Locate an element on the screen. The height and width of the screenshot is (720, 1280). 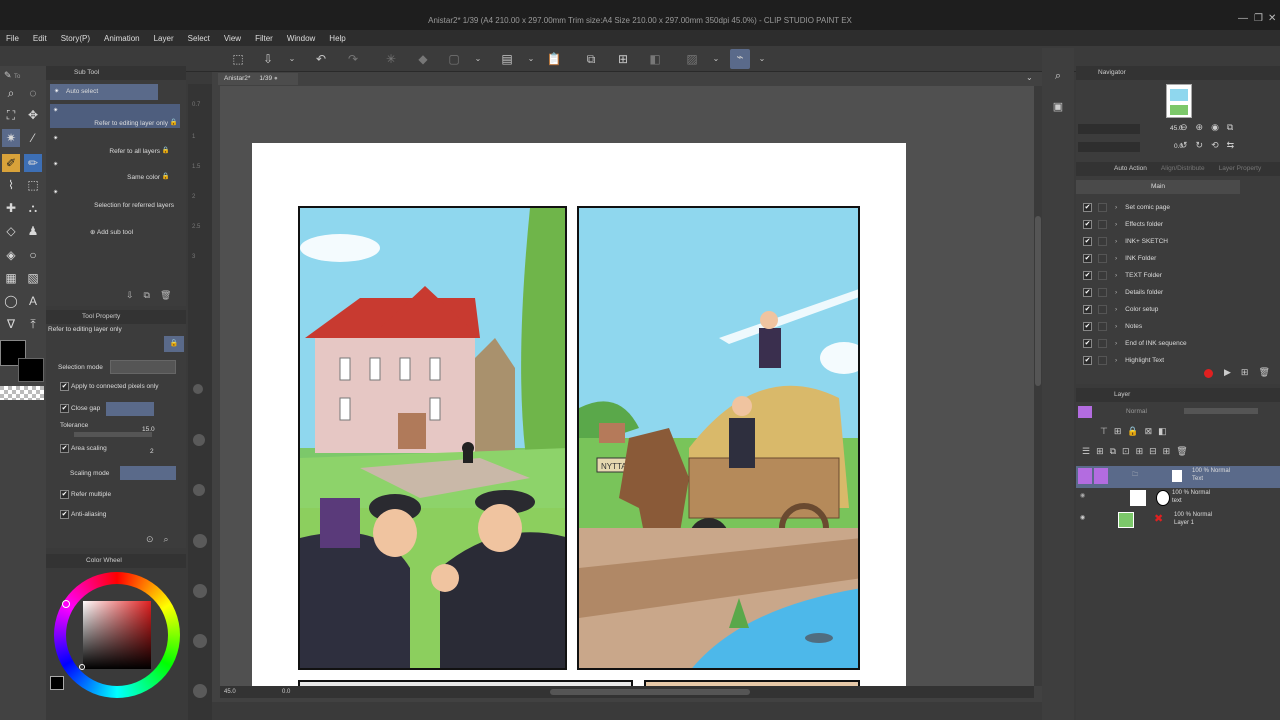
text-icon: A is located at coordinates (33, 301).